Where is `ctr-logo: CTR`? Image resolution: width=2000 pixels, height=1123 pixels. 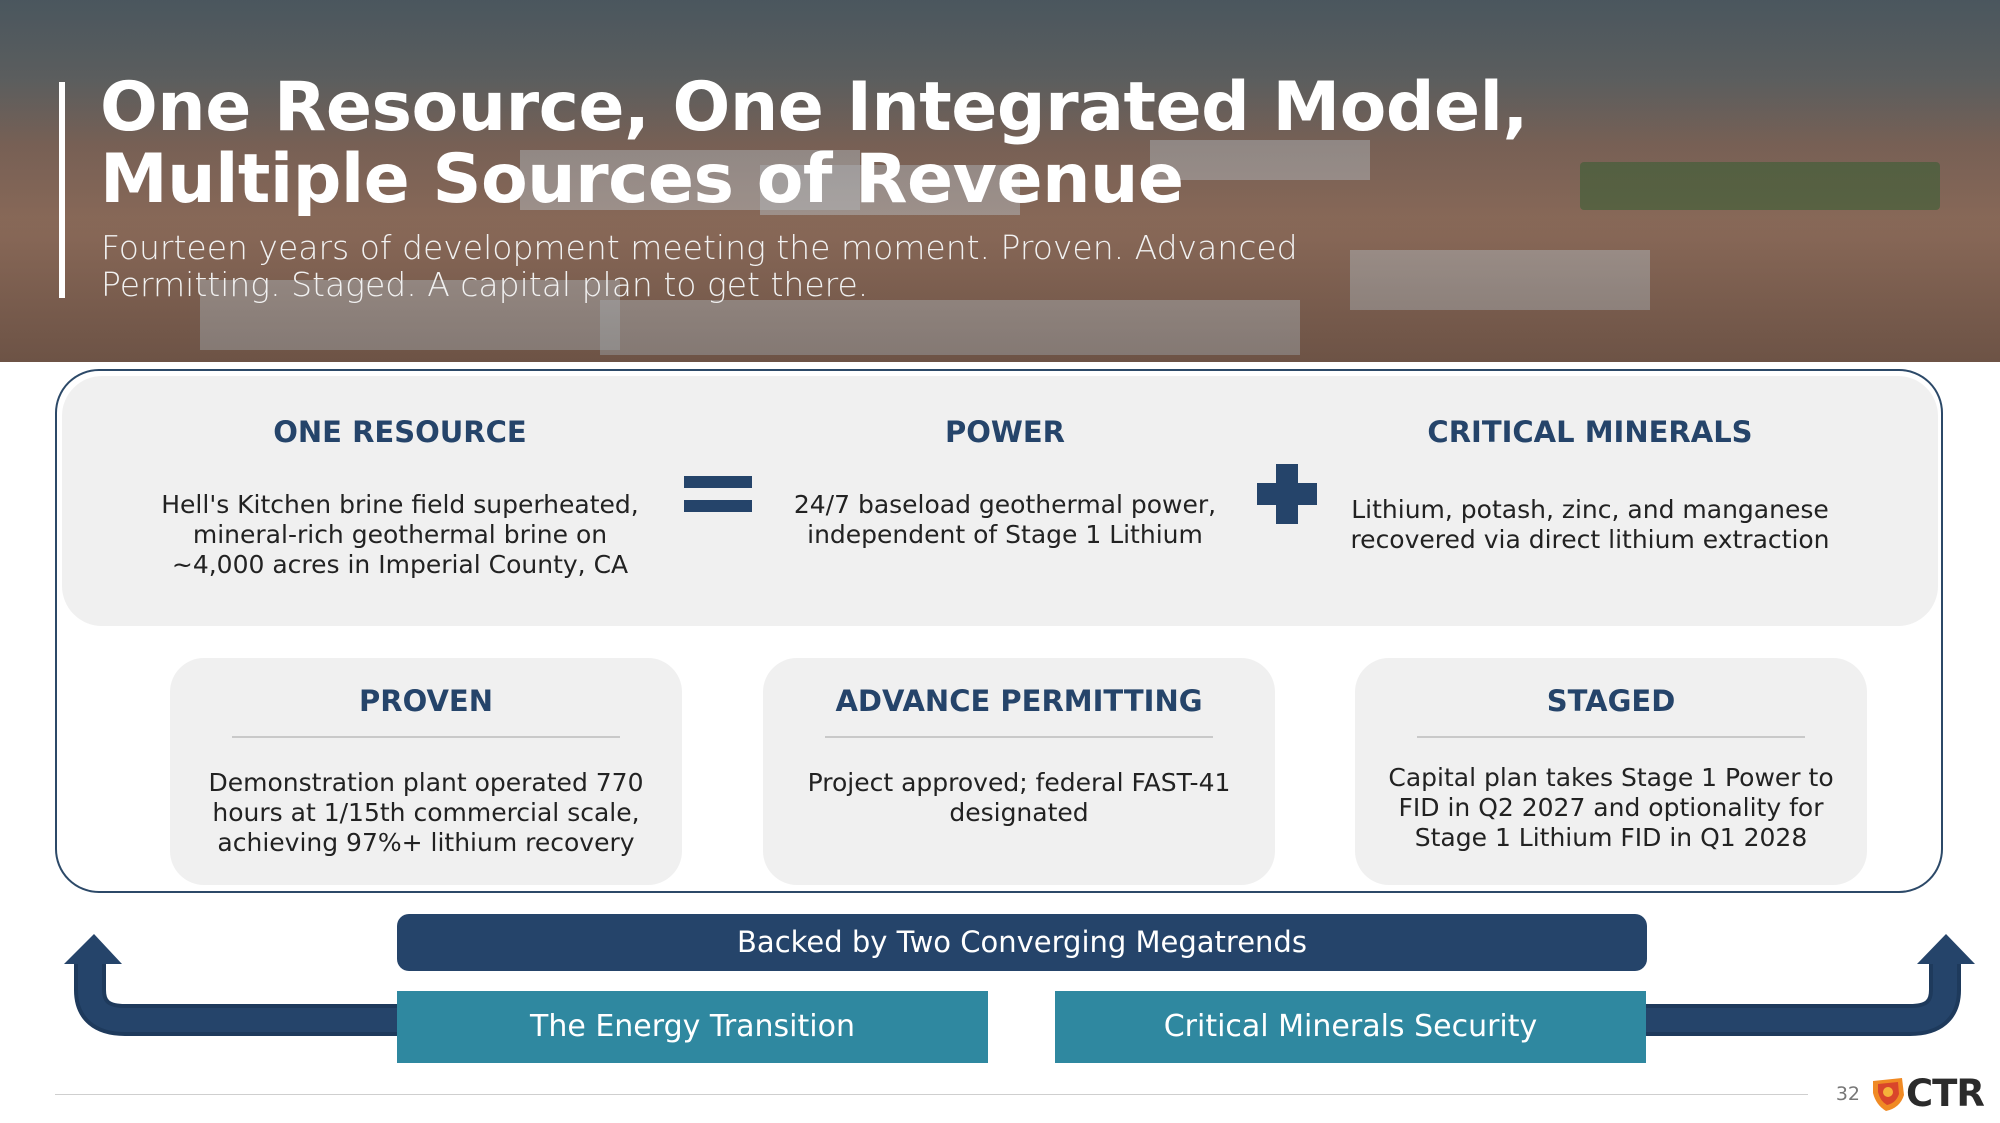 ctr-logo: CTR is located at coordinates (1927, 1094).